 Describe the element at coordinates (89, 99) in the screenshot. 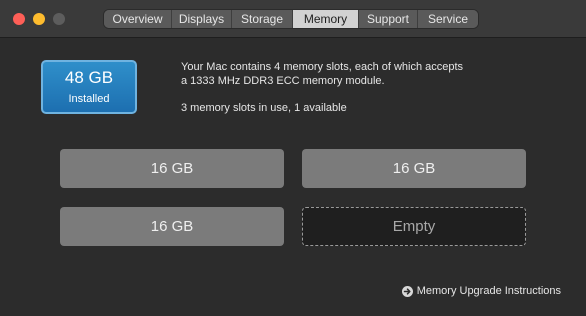

I see `memory-status-label: Installed` at that location.